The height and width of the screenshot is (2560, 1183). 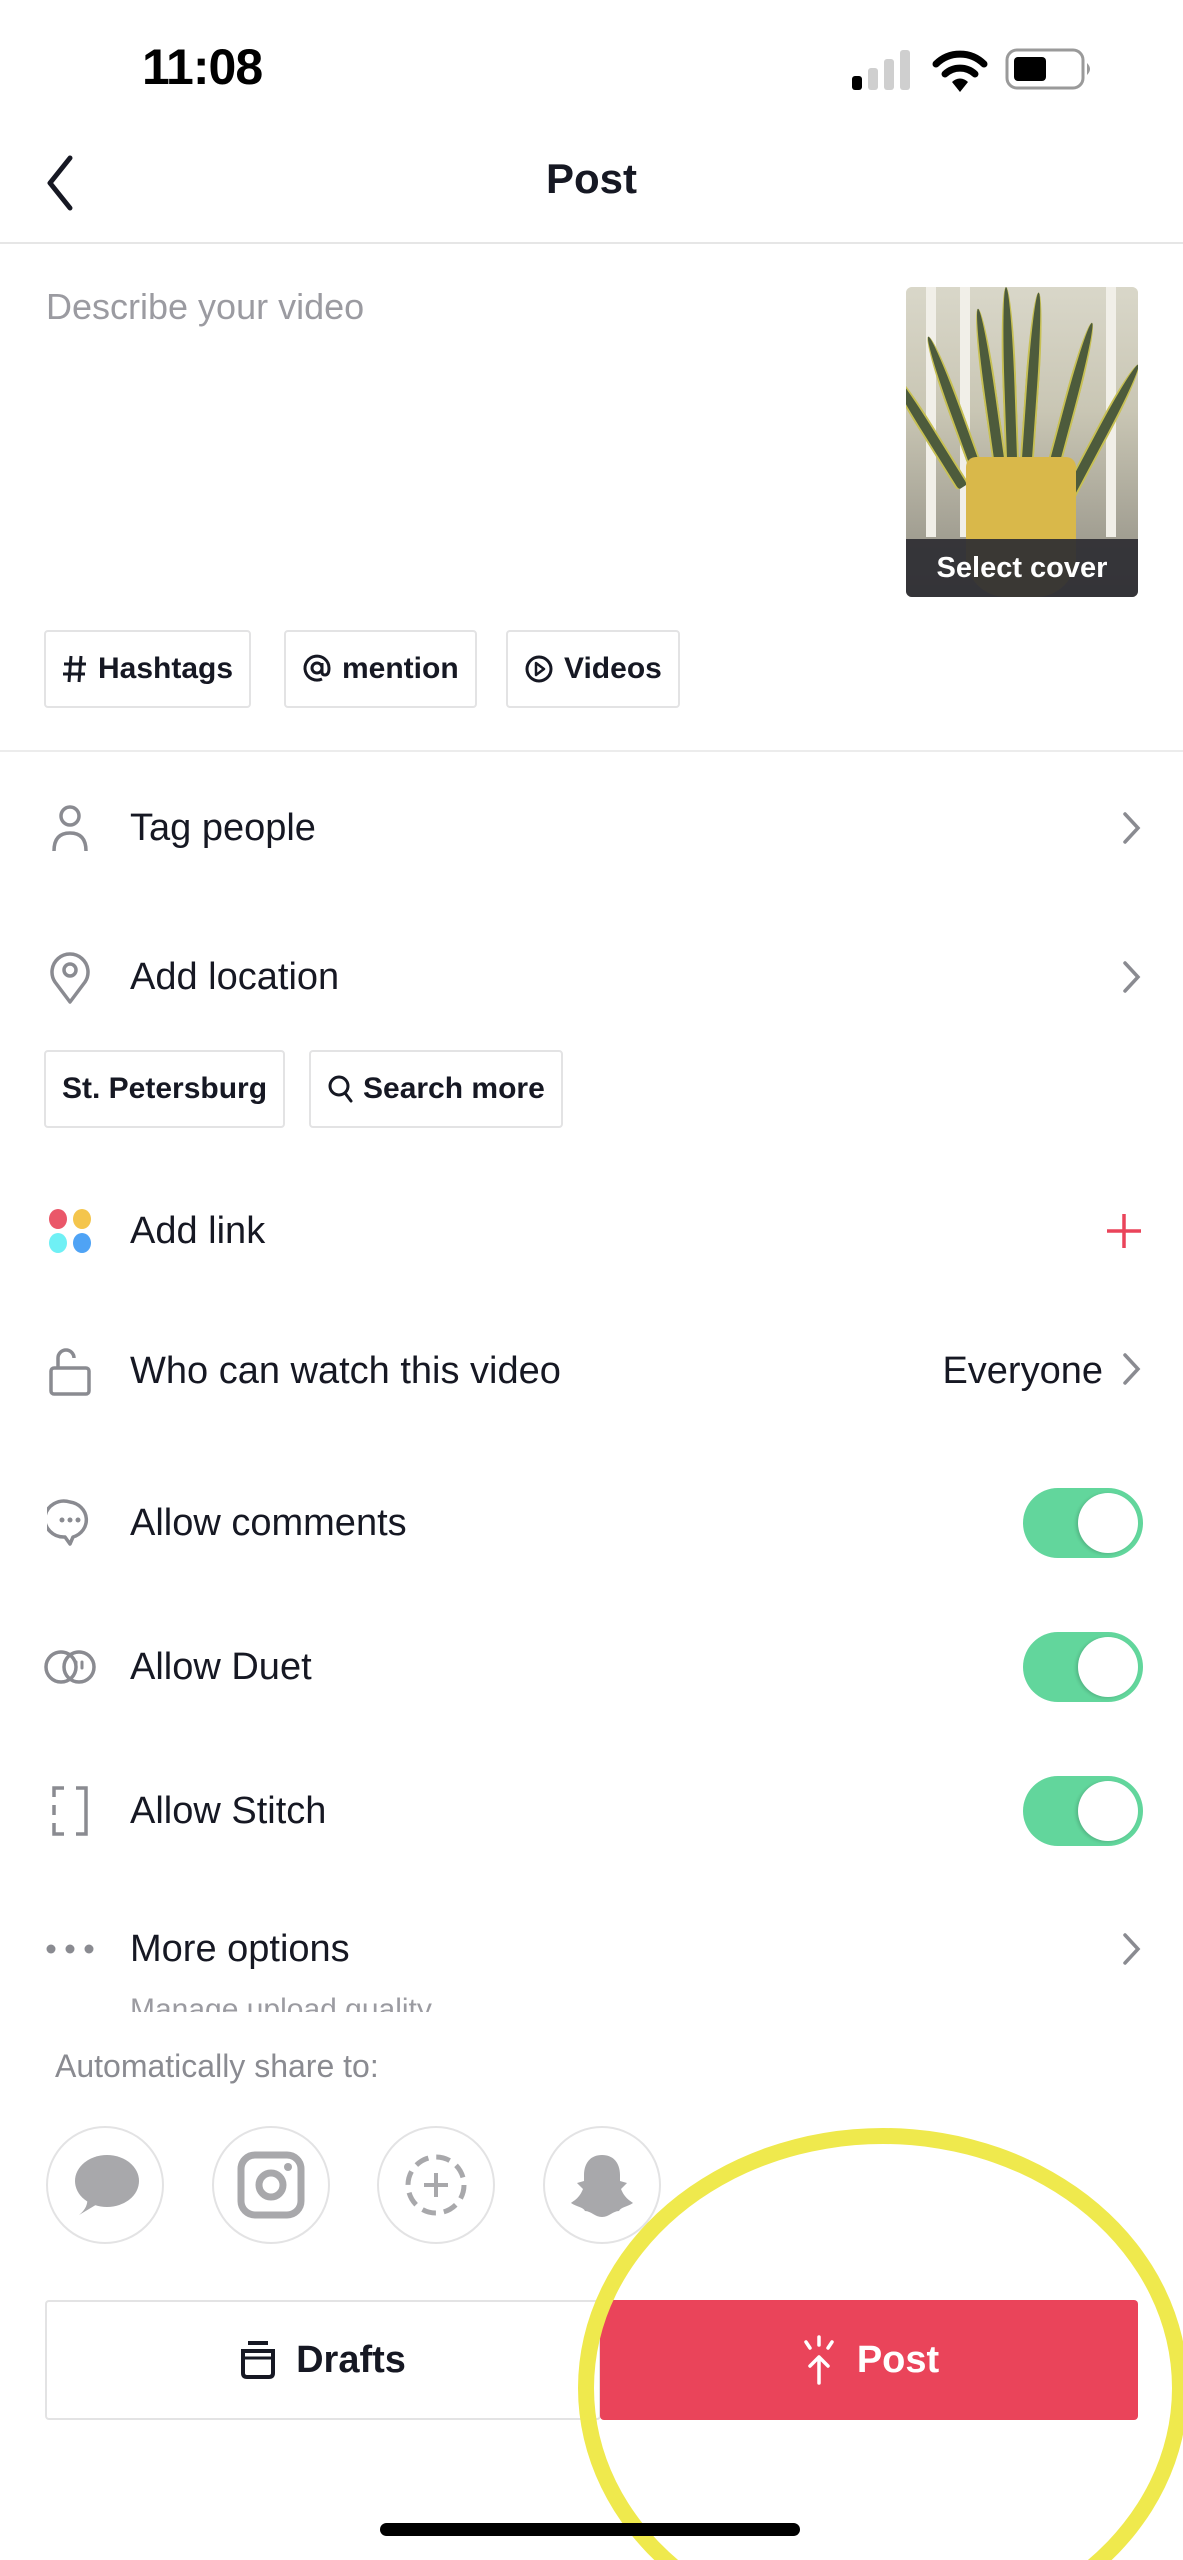 I want to click on allow-comments-toggle, so click(x=1083, y=1523).